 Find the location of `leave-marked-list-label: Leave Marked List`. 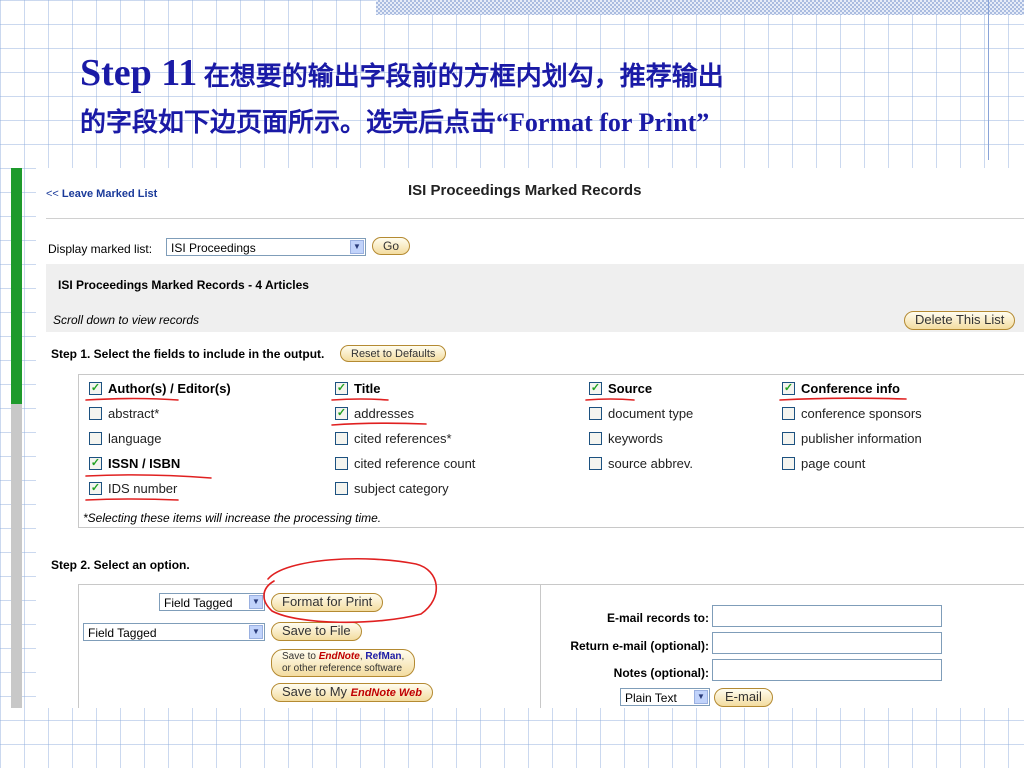

leave-marked-list-label: Leave Marked List is located at coordinates (109, 194).